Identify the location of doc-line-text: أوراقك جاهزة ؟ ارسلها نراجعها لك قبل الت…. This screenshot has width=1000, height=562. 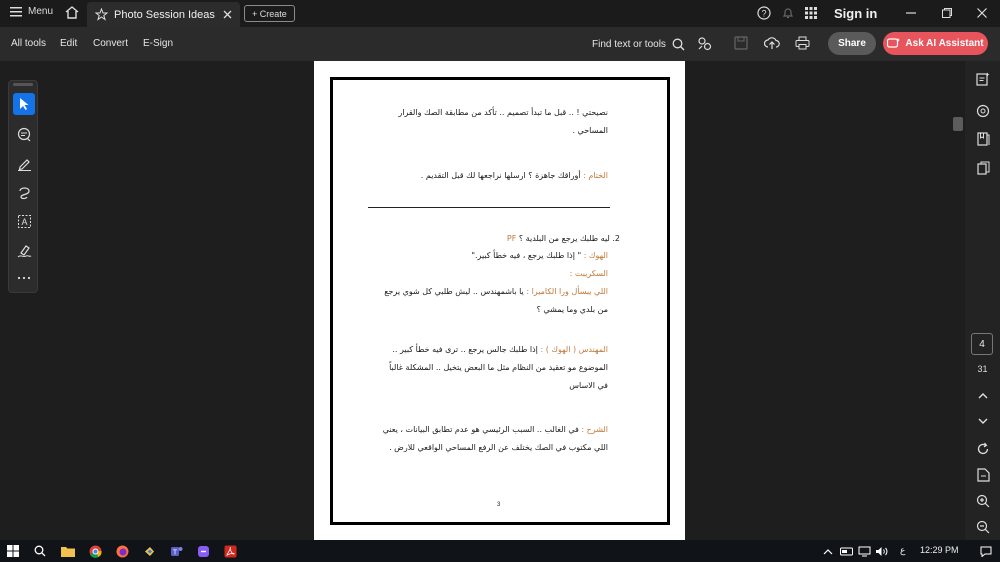
(502, 175).